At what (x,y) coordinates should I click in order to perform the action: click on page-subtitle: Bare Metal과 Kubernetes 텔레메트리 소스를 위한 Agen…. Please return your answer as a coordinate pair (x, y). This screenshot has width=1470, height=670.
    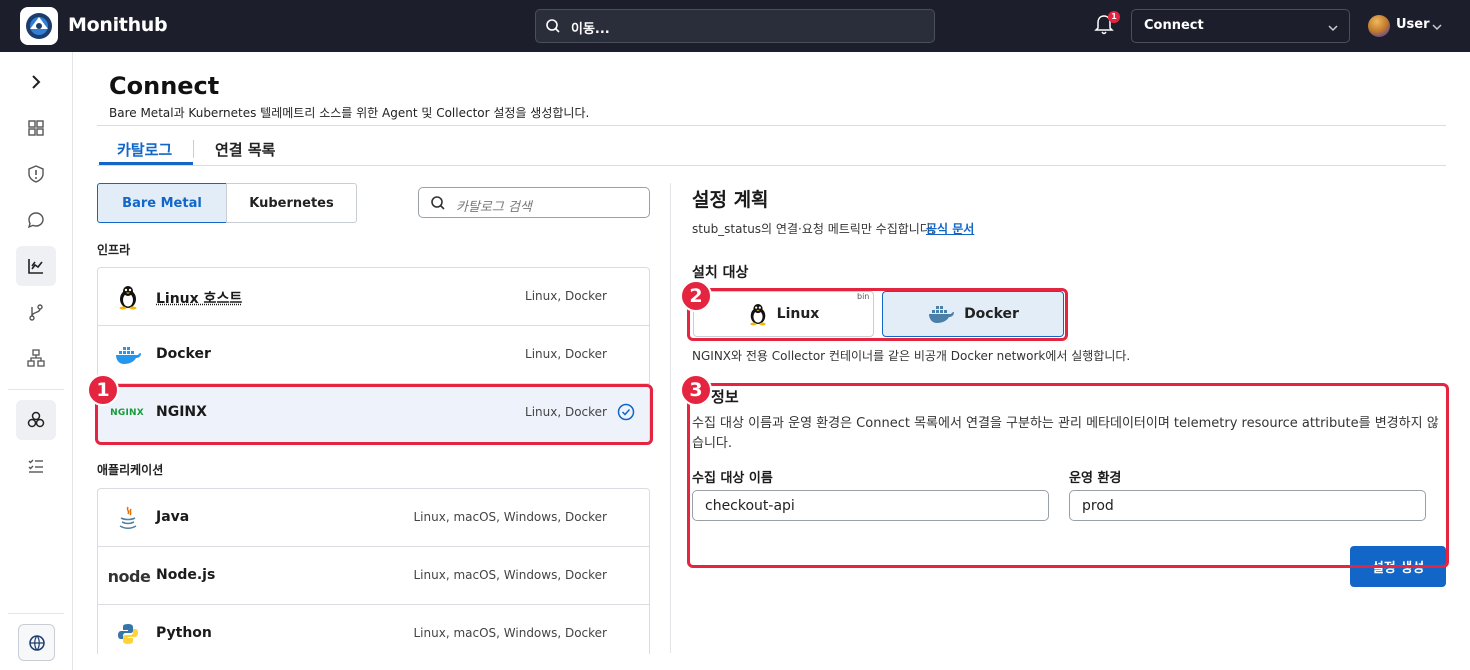
    Looking at the image, I should click on (349, 113).